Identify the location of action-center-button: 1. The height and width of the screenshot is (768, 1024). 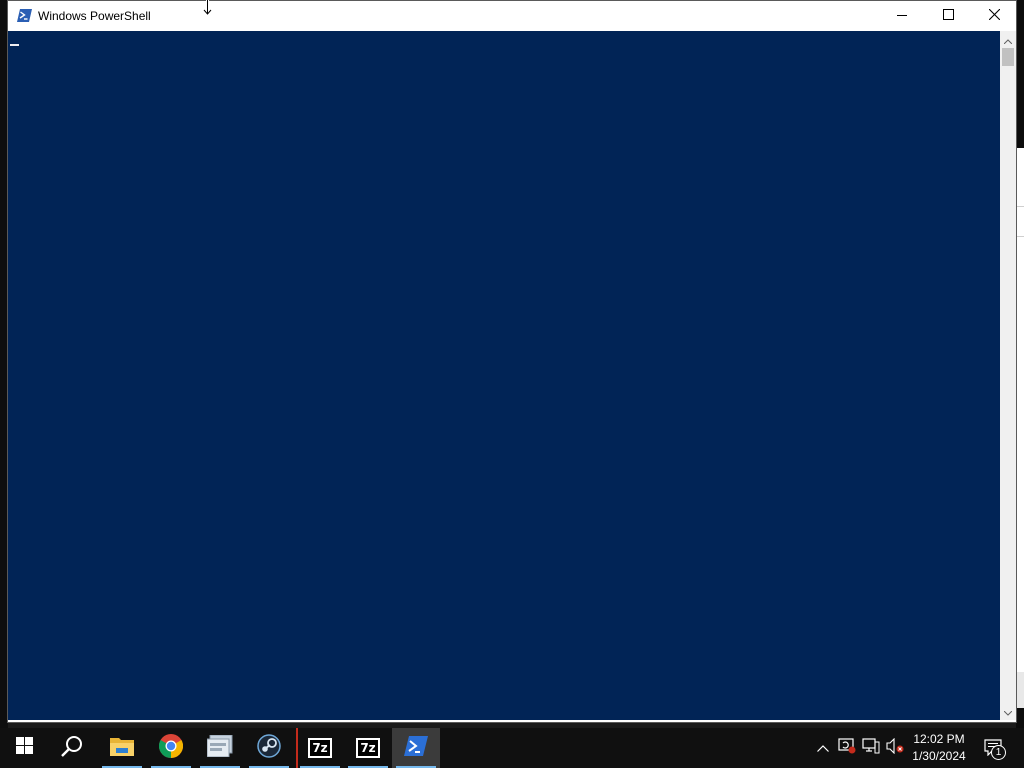
(993, 748).